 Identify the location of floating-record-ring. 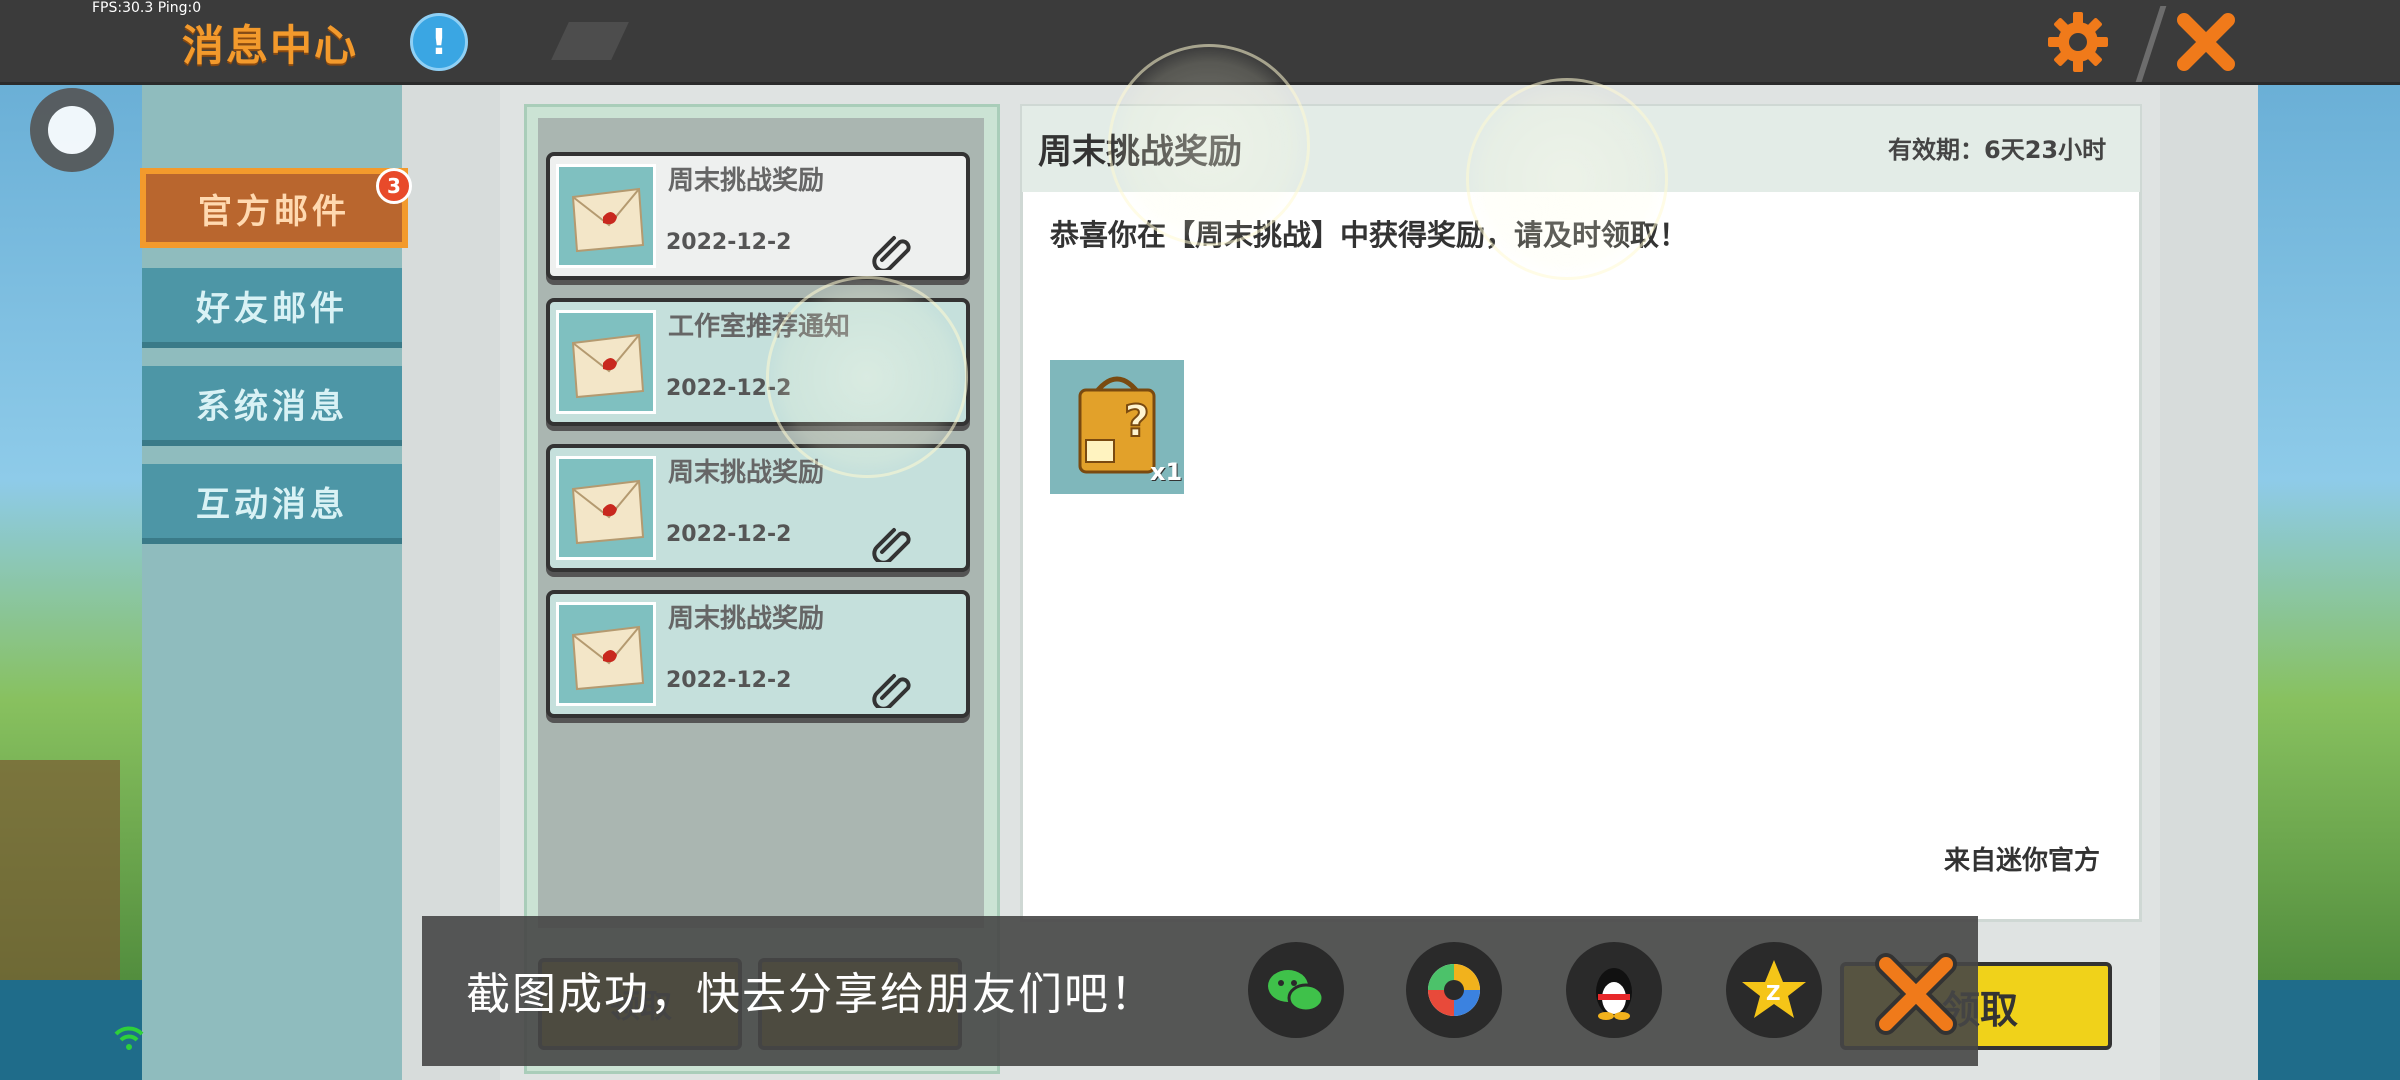
(72, 130).